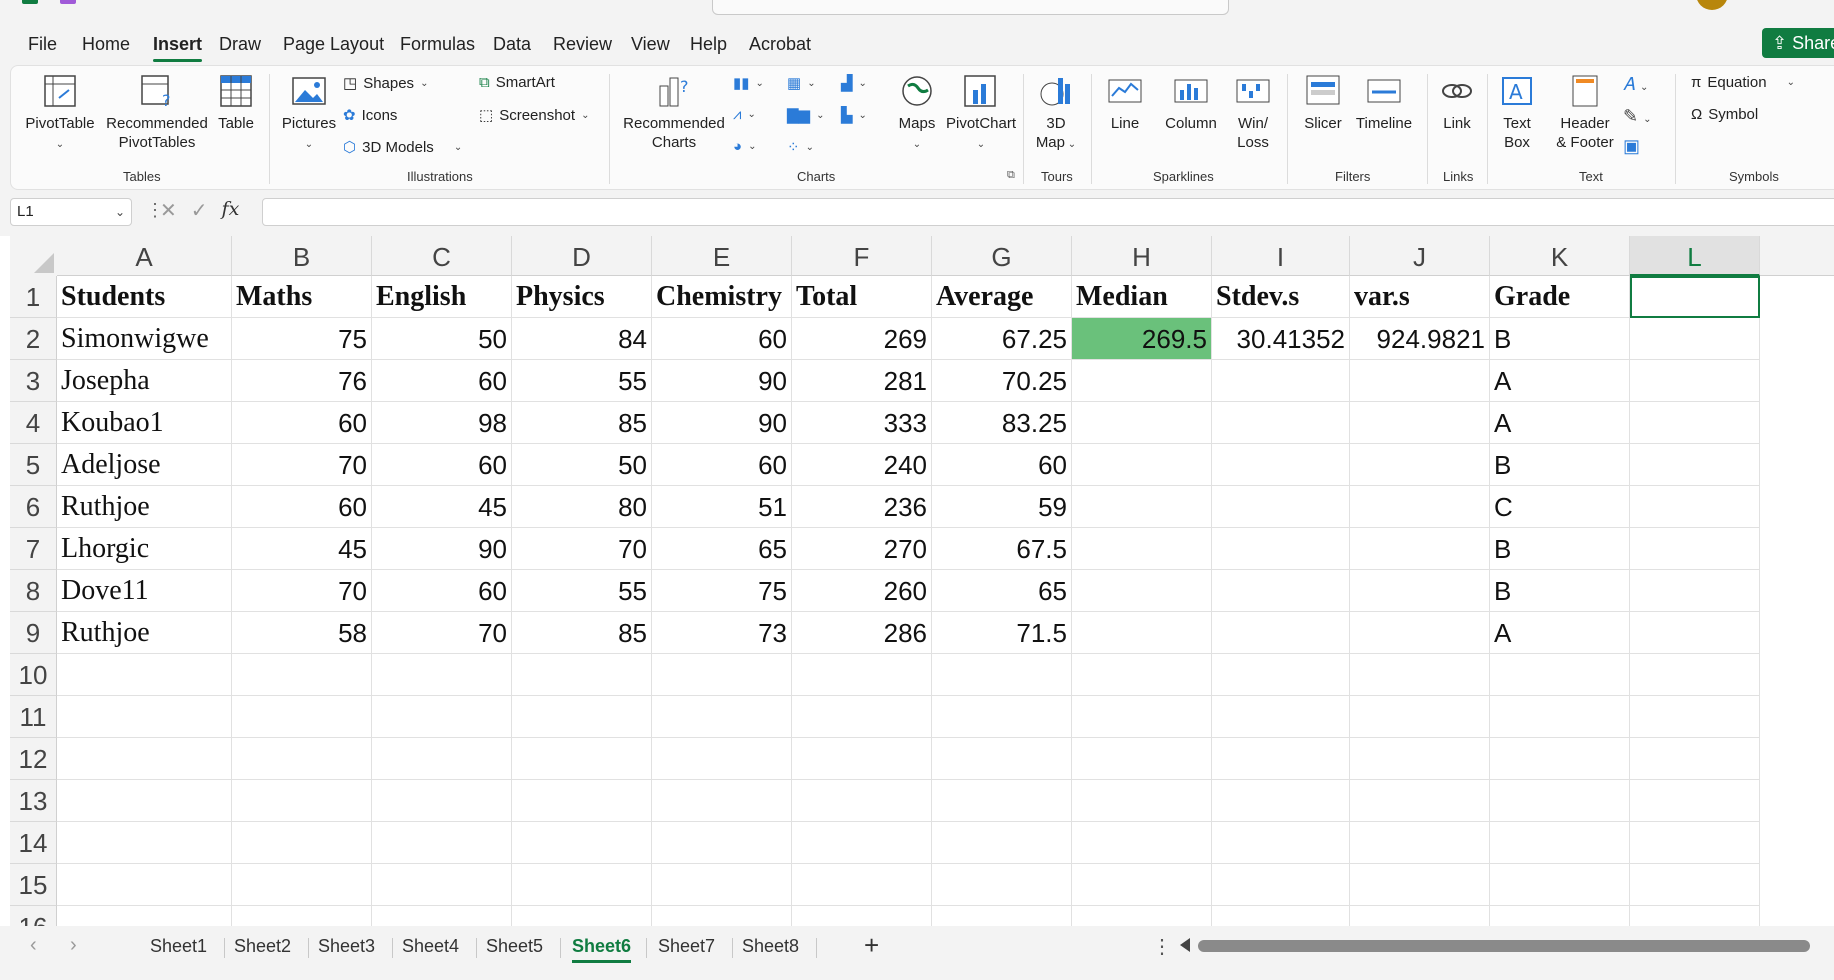  I want to click on recommended-charts-button: ? Recommended Charts, so click(674, 113).